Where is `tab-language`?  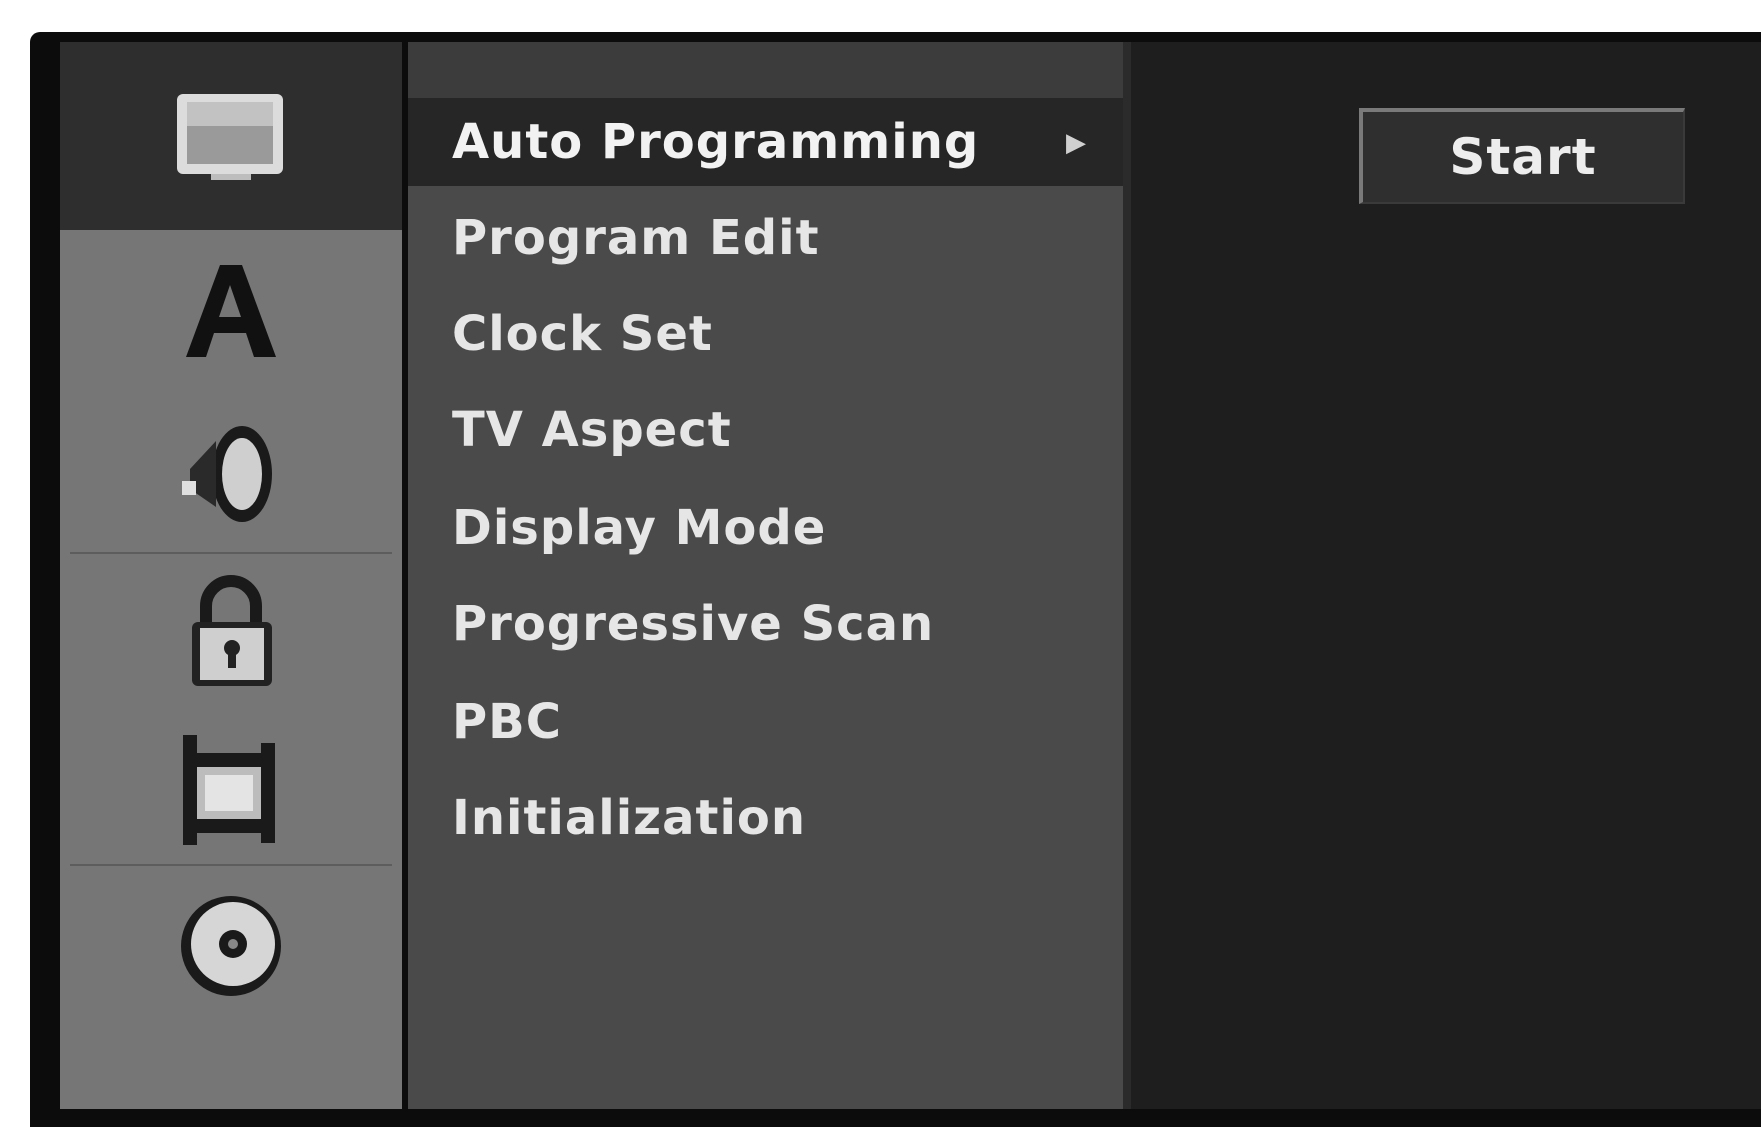
tab-language is located at coordinates (231, 312).